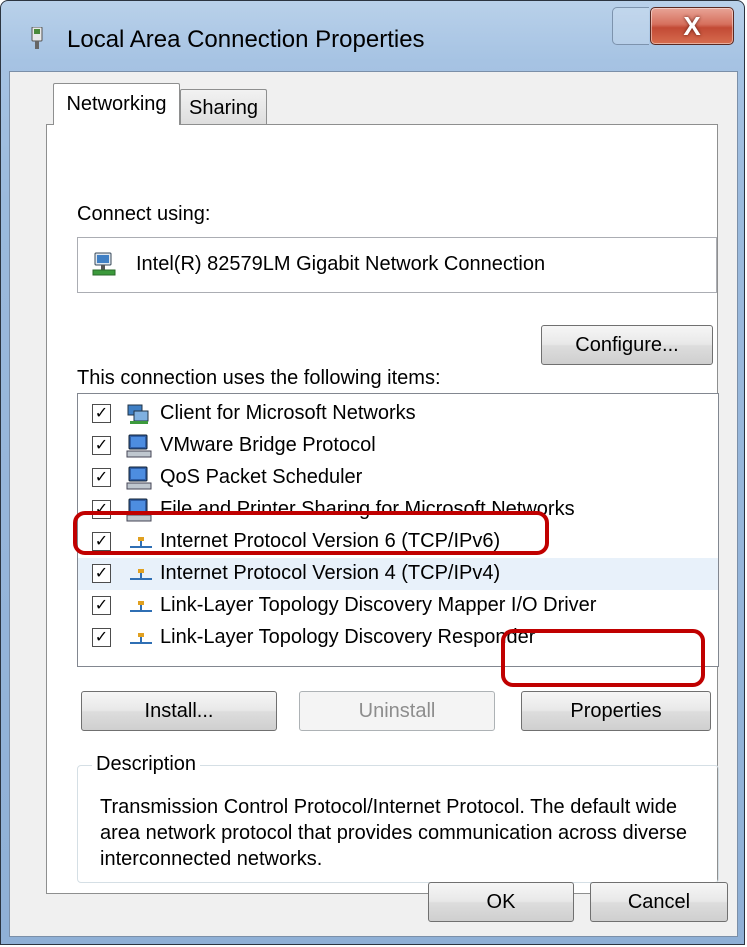  I want to click on network-client-icon, so click(138, 414).